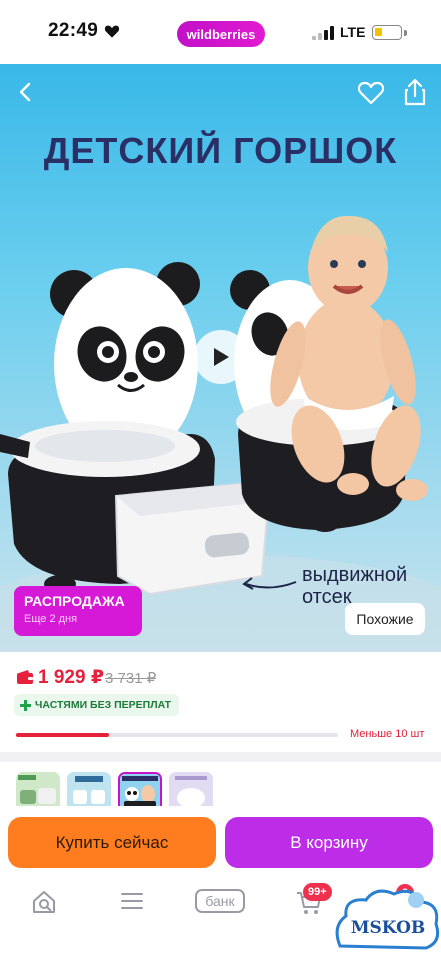  What do you see at coordinates (353, 32) in the screenshot?
I see `network-type: LTE` at bounding box center [353, 32].